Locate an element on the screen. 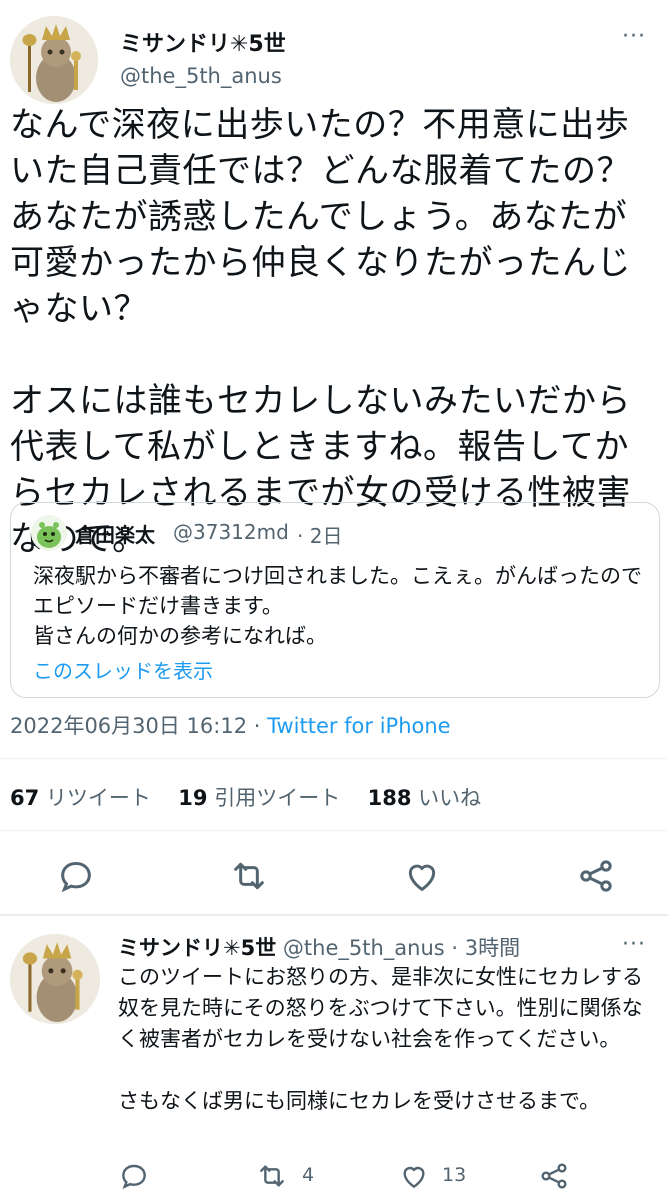 The width and height of the screenshot is (668, 1200). stats-row: 67 リツイート 19 引用ツイート 188 いいね is located at coordinates (245, 797).